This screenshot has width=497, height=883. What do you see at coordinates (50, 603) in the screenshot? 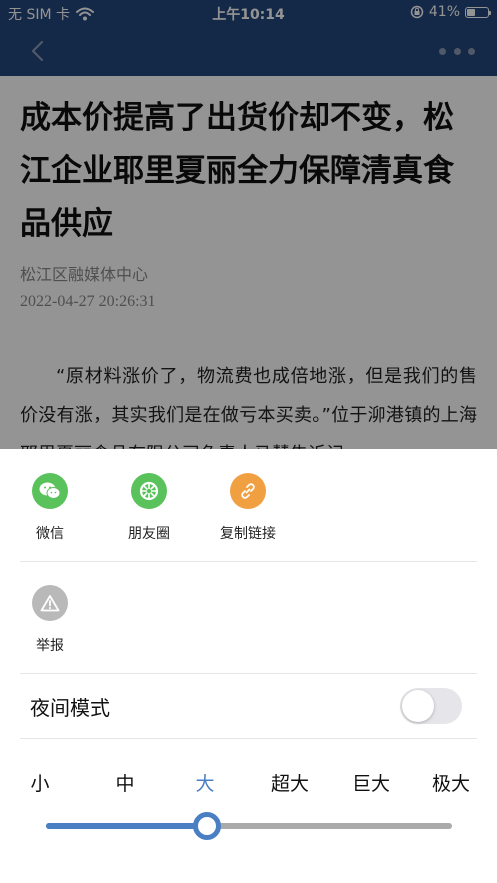
I see `warning-icon` at bounding box center [50, 603].